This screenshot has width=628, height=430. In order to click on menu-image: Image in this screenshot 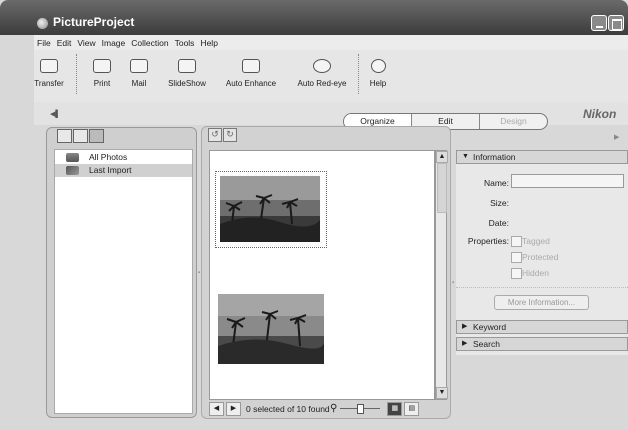, I will do `click(114, 43)`.